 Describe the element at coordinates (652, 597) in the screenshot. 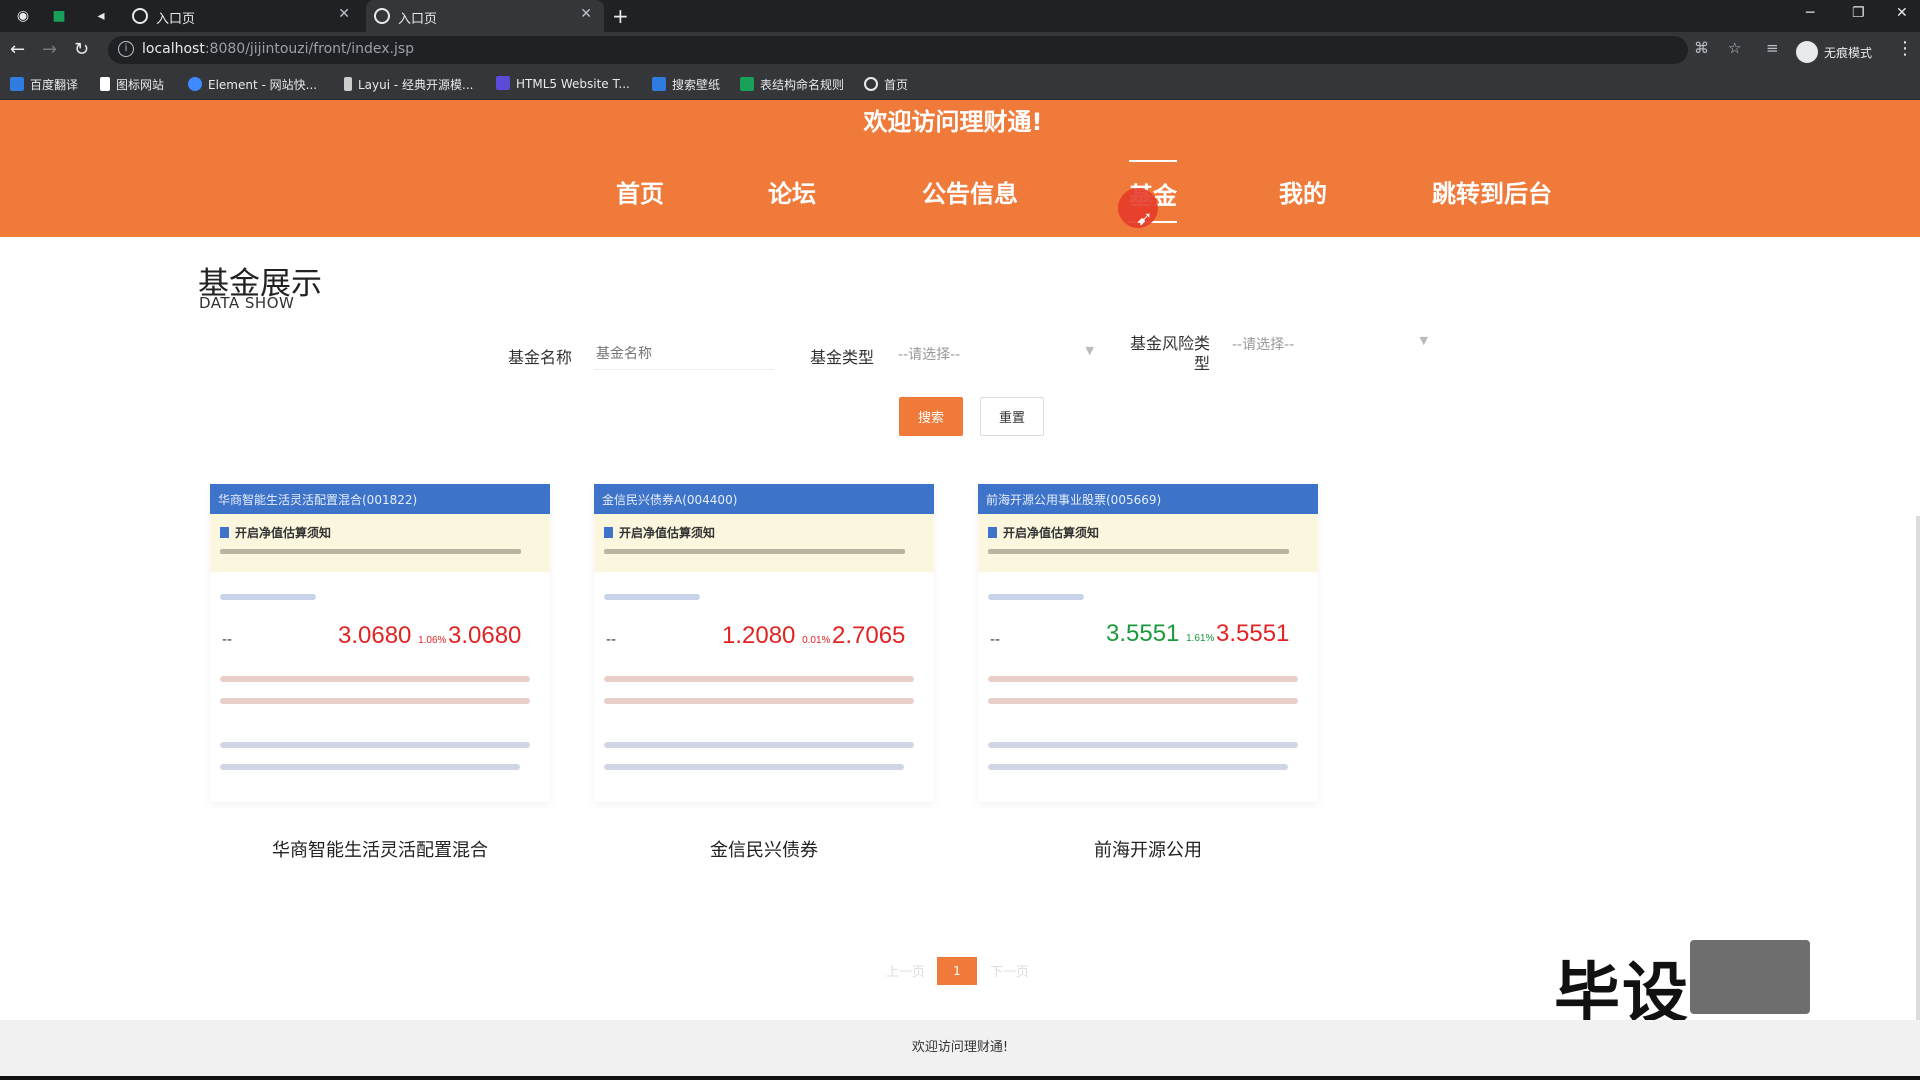

I see `fund-label-row` at that location.